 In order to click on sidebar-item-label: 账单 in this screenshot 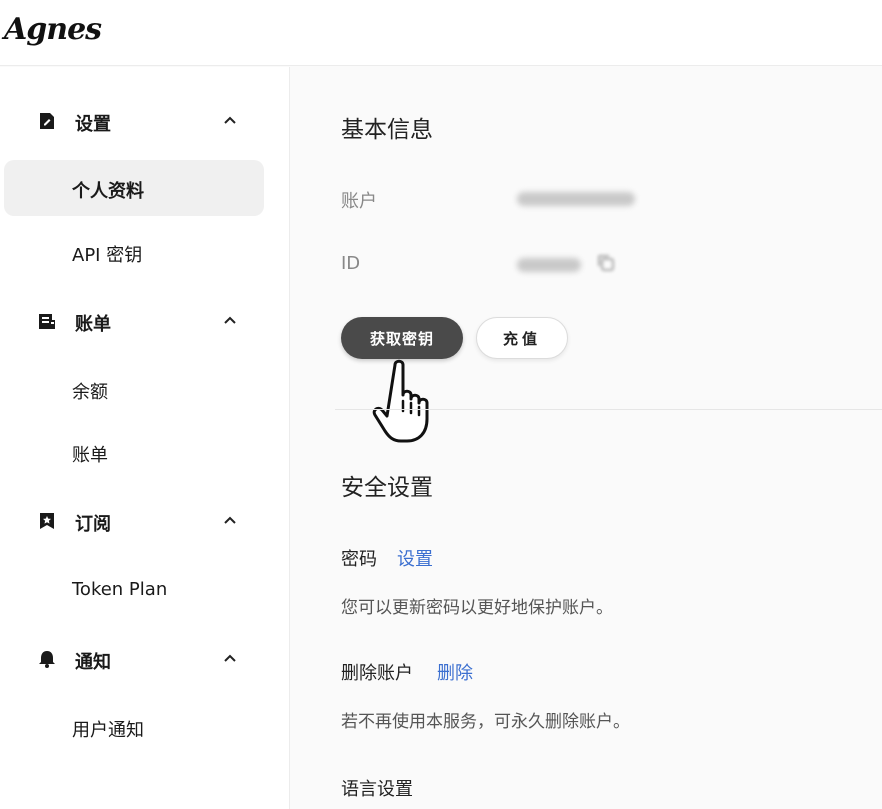, I will do `click(90, 455)`.